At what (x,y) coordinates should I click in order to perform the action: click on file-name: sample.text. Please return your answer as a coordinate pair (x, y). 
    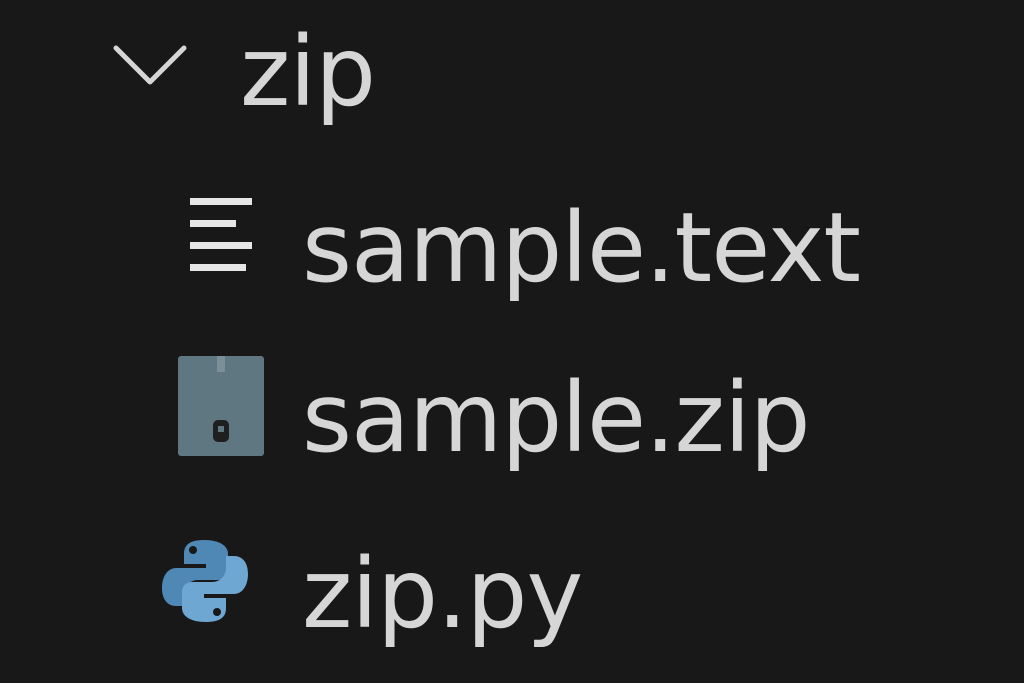
    Looking at the image, I should click on (581, 248).